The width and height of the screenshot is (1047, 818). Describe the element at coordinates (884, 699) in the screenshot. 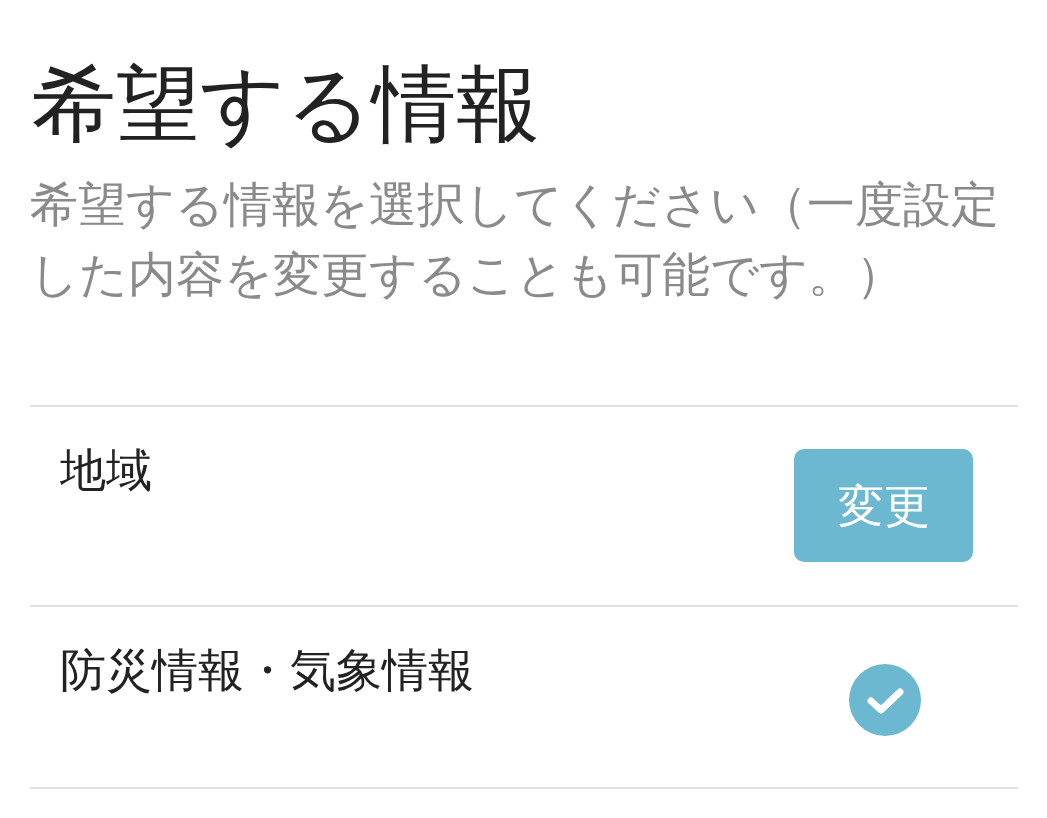

I see `checkmark-icon` at that location.